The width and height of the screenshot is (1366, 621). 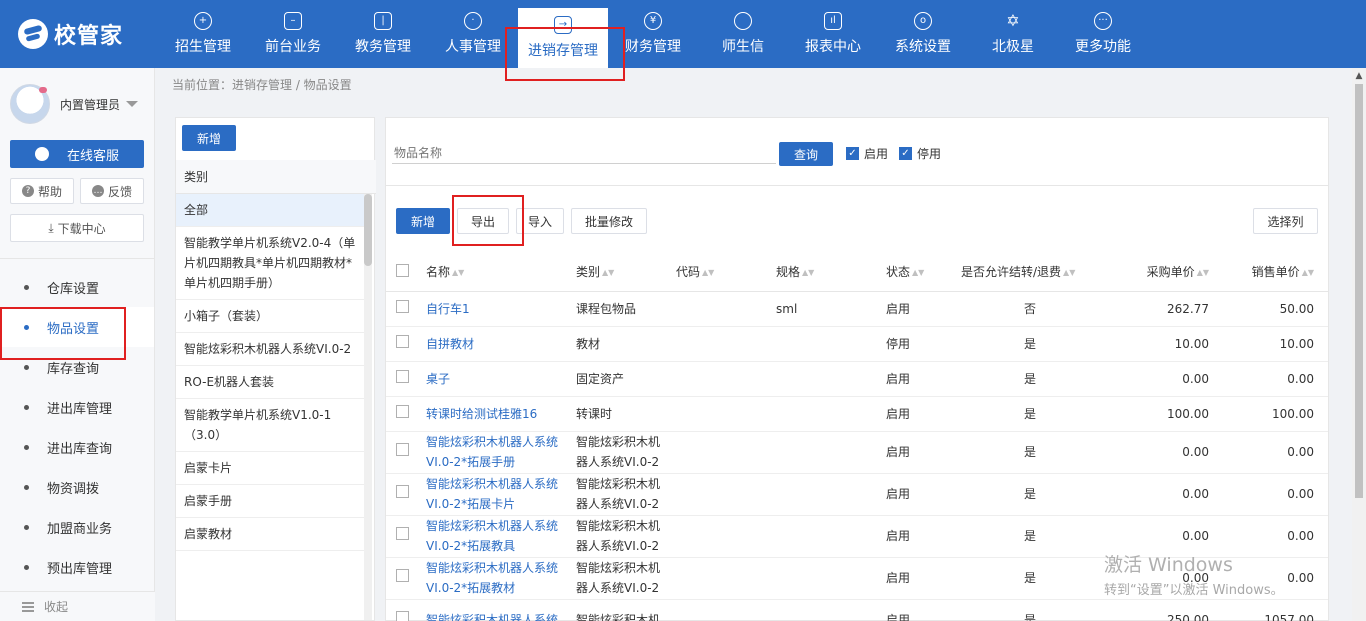 What do you see at coordinates (402, 270) in the screenshot?
I see `select-all-checkbox` at bounding box center [402, 270].